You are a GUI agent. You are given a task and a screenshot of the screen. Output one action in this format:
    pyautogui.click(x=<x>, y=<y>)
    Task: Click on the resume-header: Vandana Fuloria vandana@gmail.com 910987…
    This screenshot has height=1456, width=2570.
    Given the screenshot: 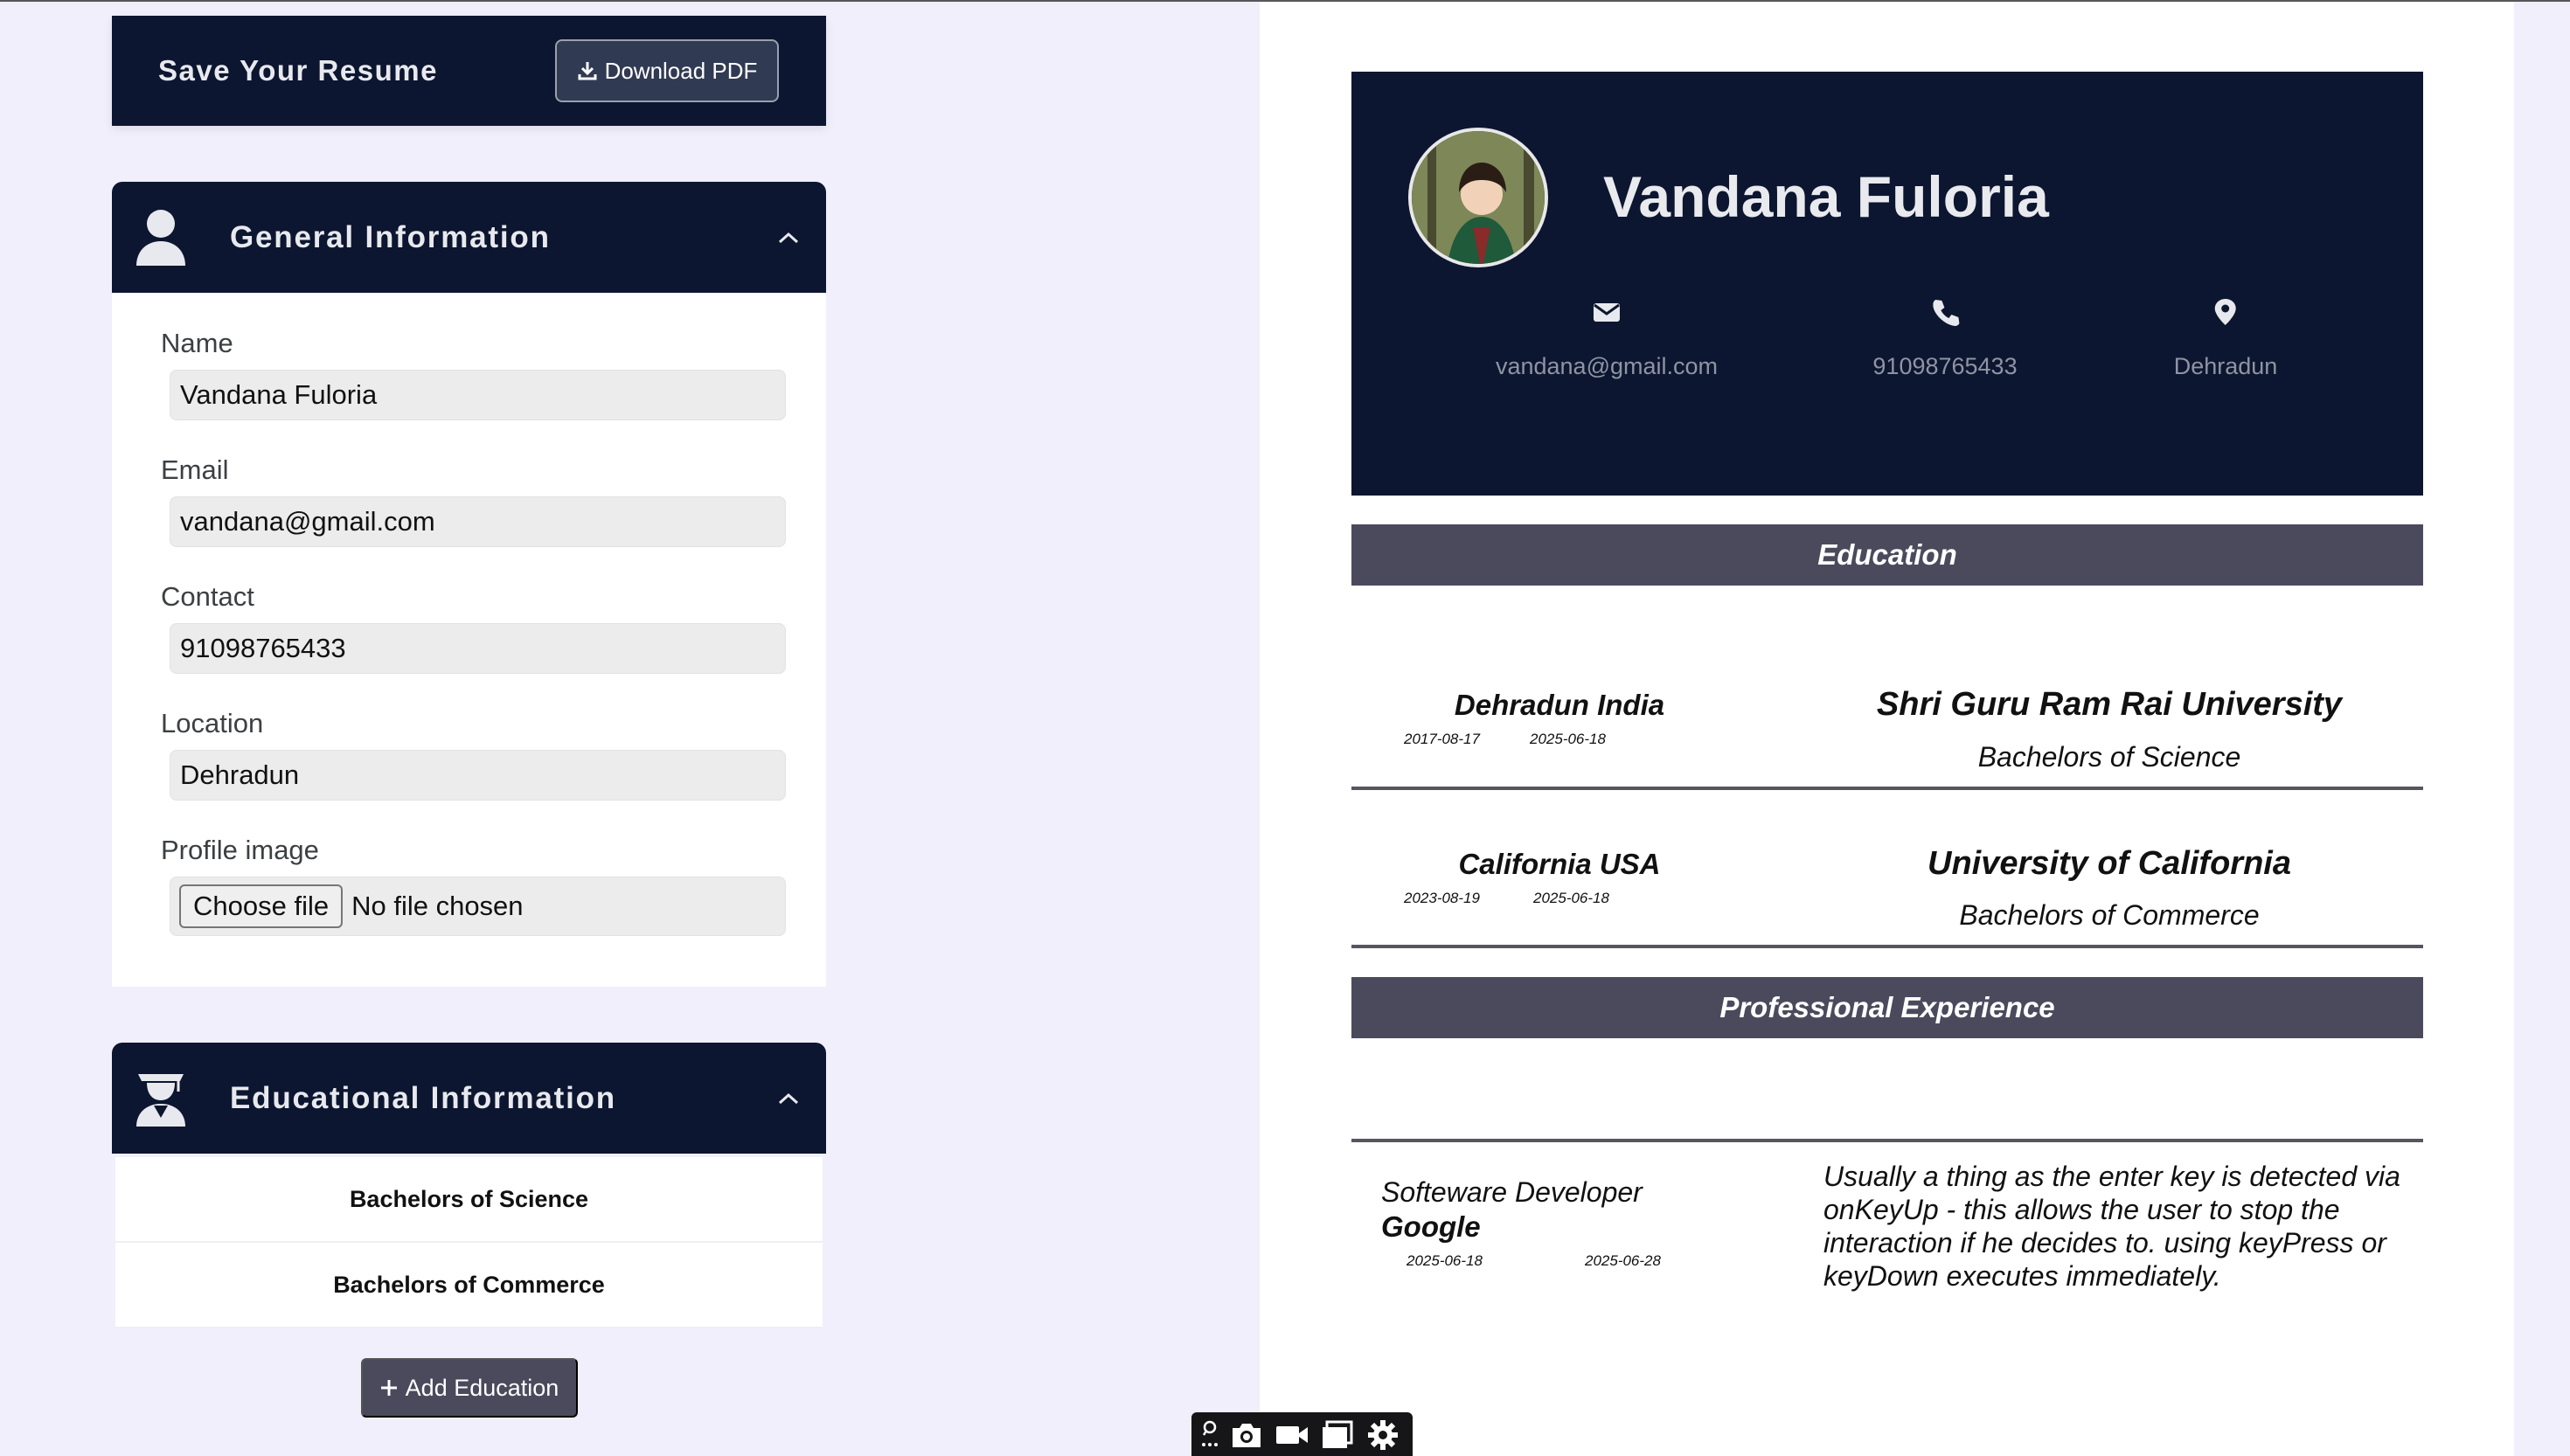 What is the action you would take?
    pyautogui.click(x=1887, y=284)
    